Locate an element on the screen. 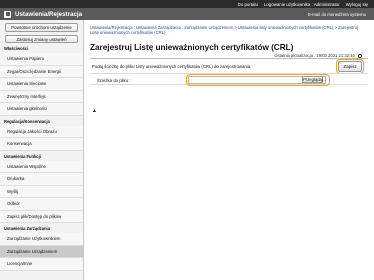 This screenshot has width=374, height=280. device-home-button: Powrotnie urochom urządzenie is located at coordinates (41, 27).